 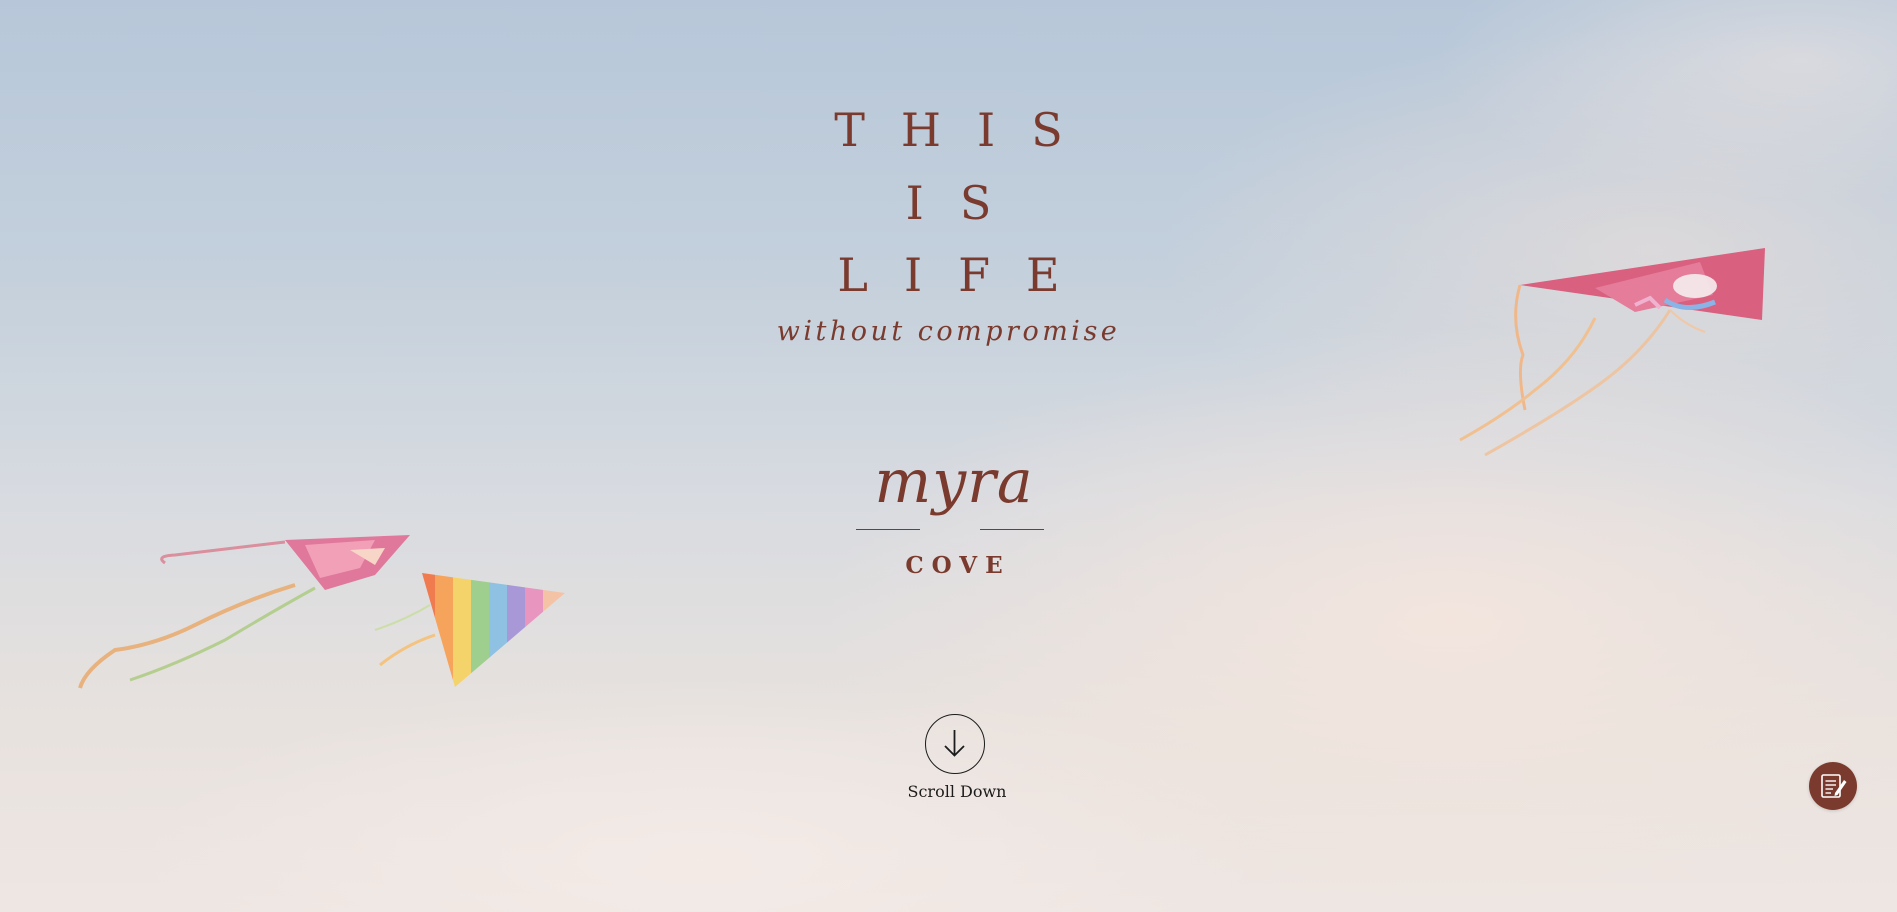 I want to click on headline-line-3: LIFE, so click(x=966, y=275).